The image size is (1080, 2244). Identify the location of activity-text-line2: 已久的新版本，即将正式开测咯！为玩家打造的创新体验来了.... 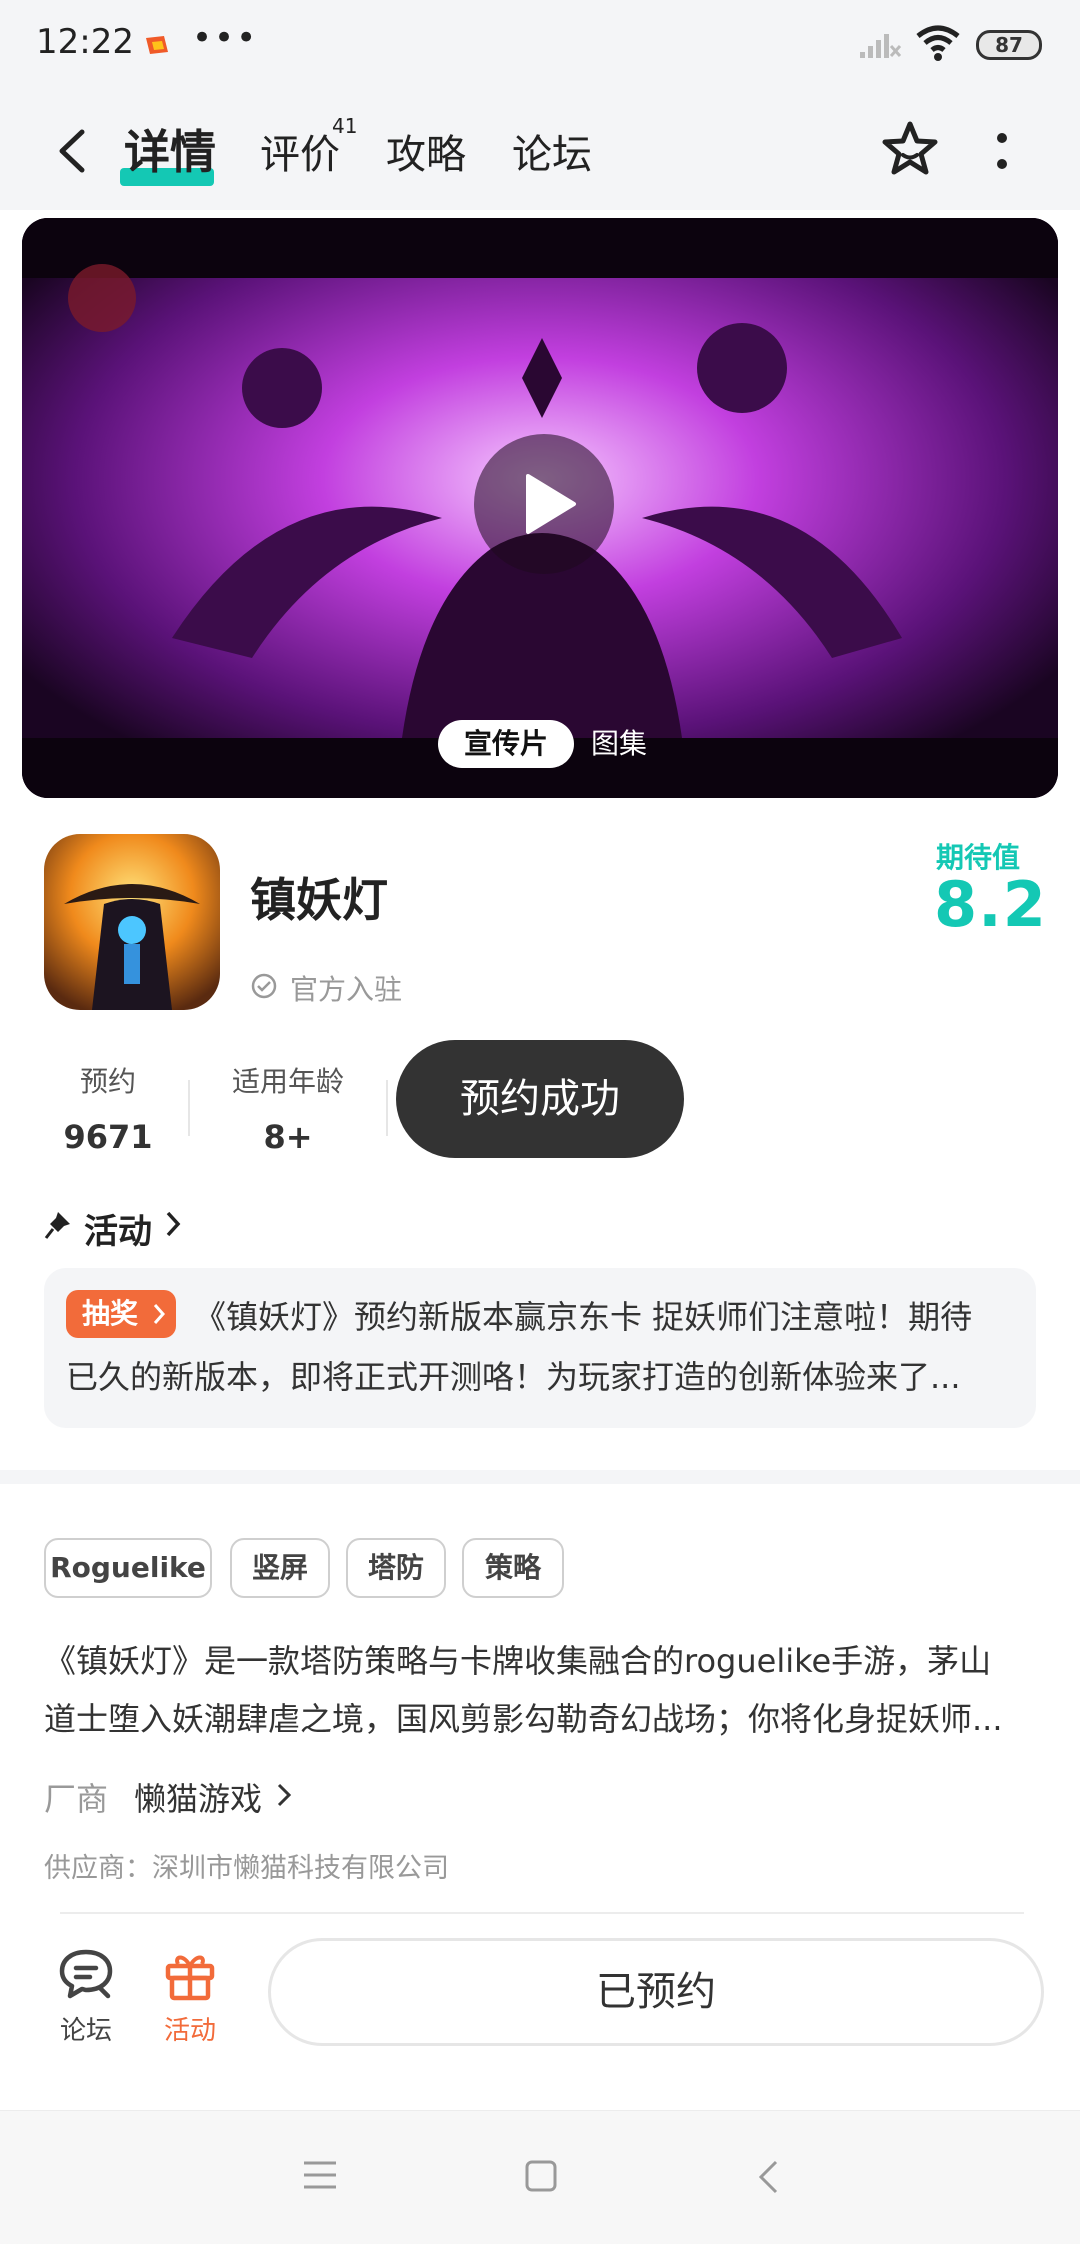
(513, 1377).